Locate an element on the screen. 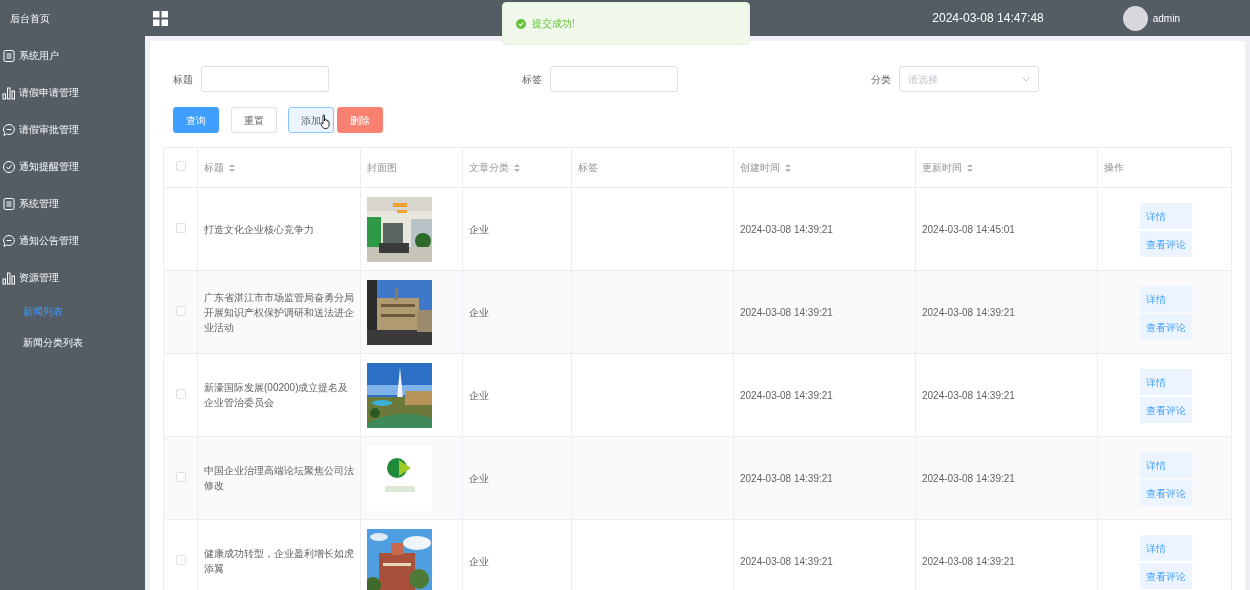 This screenshot has width=1250, height=590. select-all-checkbox is located at coordinates (180, 166).